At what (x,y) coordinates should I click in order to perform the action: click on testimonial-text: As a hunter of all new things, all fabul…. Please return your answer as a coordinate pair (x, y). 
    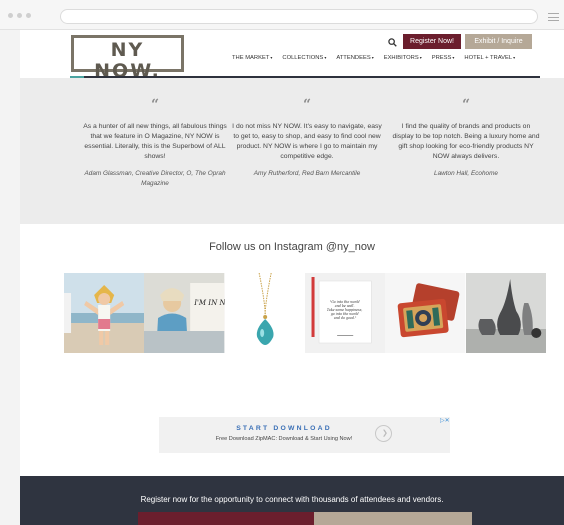
    Looking at the image, I should click on (155, 141).